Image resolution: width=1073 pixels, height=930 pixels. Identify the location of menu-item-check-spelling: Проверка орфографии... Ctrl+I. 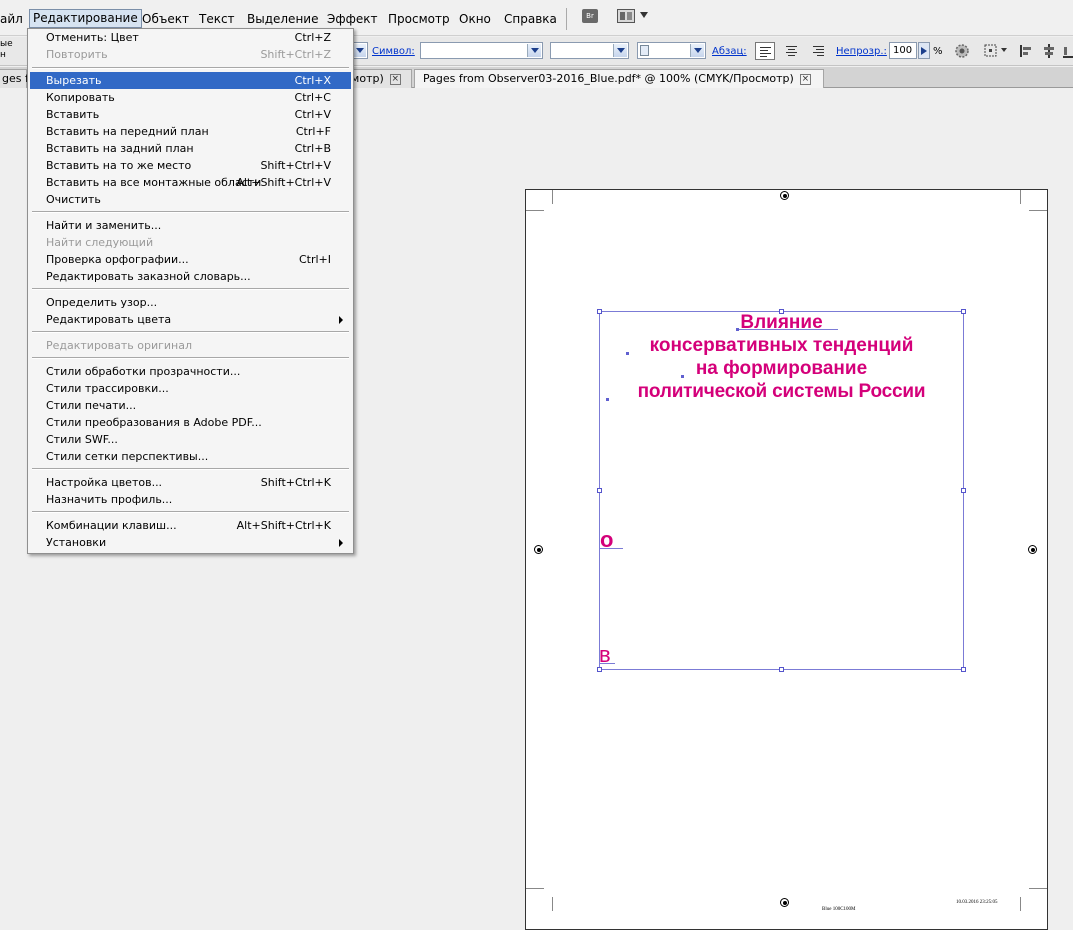
(190, 259).